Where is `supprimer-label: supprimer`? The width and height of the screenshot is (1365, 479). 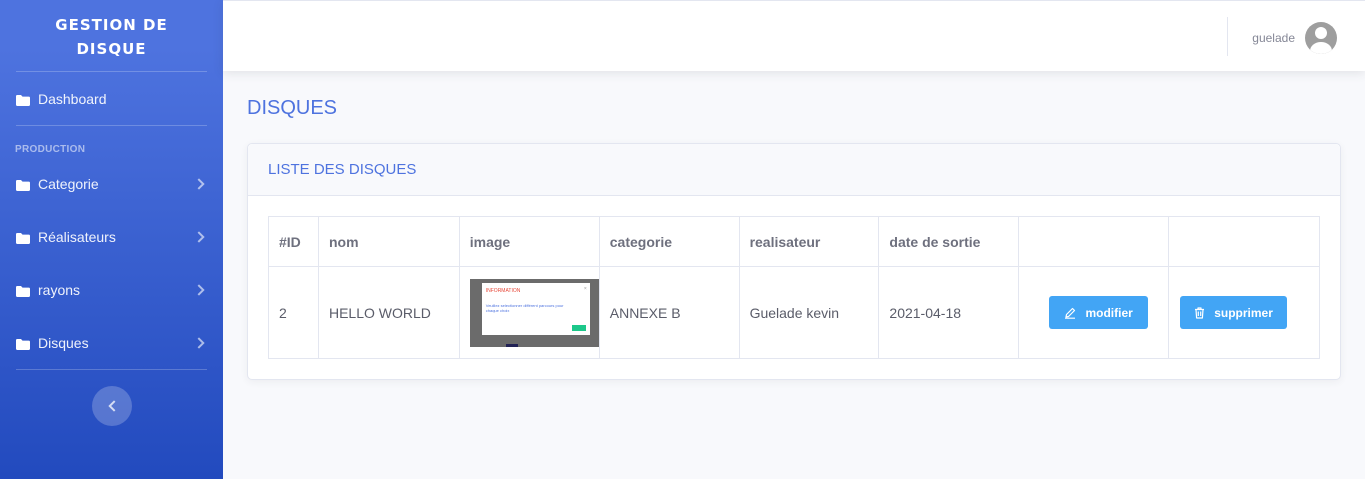 supprimer-label: supprimer is located at coordinates (1243, 312).